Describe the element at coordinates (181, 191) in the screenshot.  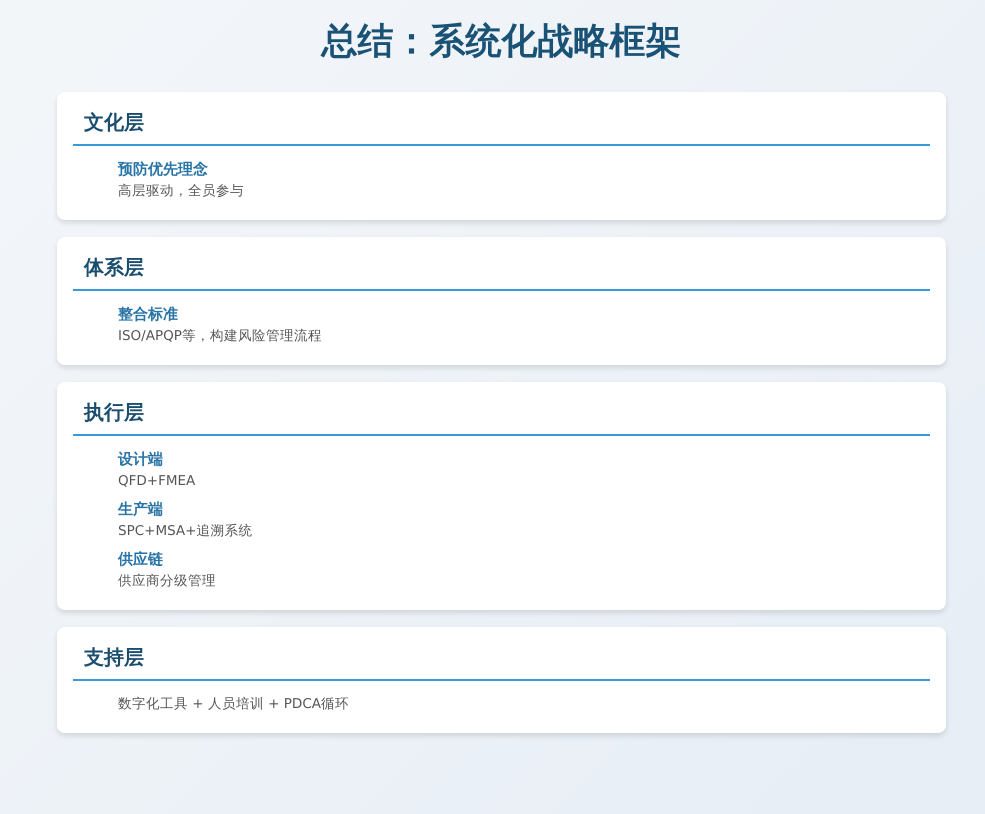
I see `item-description: 高层驱动，全员参与` at that location.